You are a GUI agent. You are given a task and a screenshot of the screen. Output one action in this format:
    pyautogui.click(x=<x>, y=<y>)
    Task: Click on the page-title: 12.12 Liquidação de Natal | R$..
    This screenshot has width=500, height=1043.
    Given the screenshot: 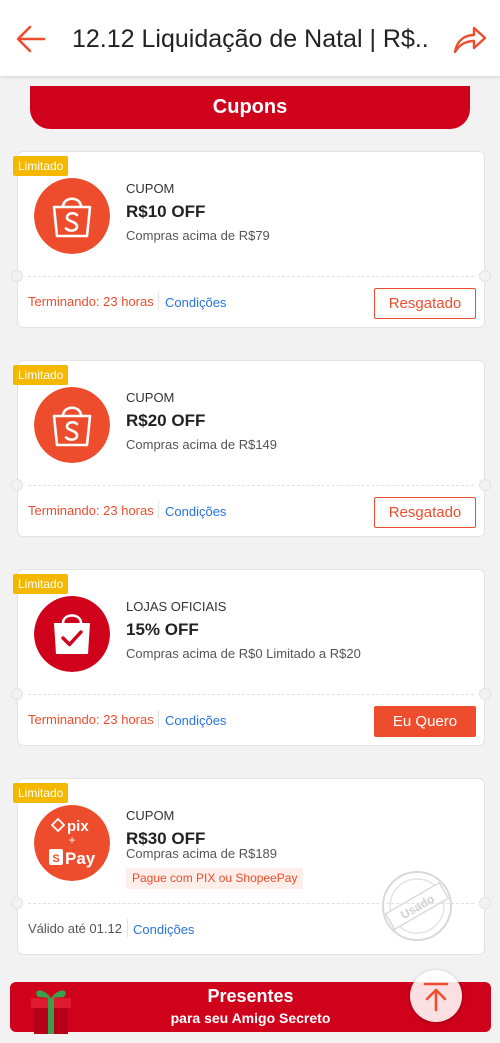 What is the action you would take?
    pyautogui.click(x=250, y=39)
    